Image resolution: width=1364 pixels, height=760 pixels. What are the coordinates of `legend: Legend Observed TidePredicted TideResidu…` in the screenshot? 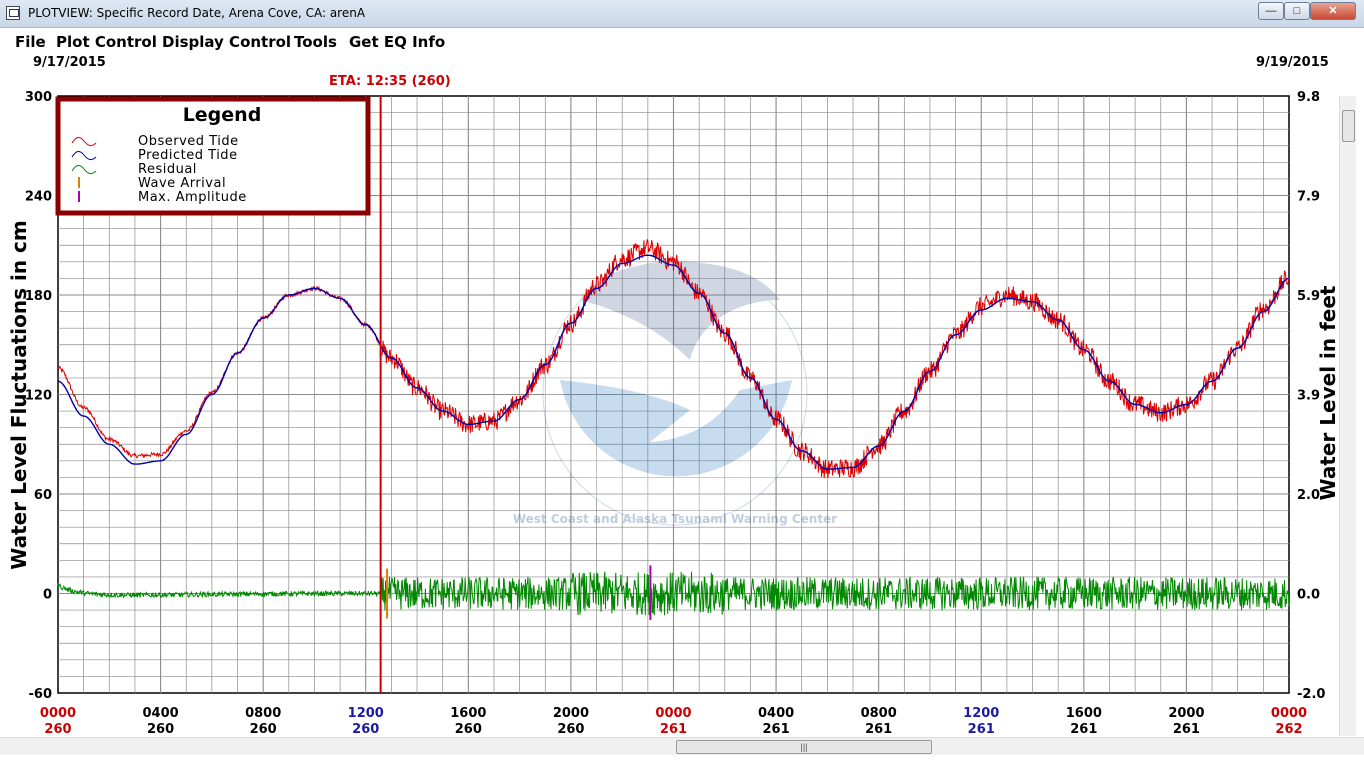 It's located at (213, 156).